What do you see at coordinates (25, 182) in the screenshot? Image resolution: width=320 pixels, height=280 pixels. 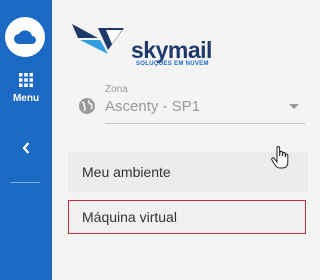 I see `sidebar-divider` at bounding box center [25, 182].